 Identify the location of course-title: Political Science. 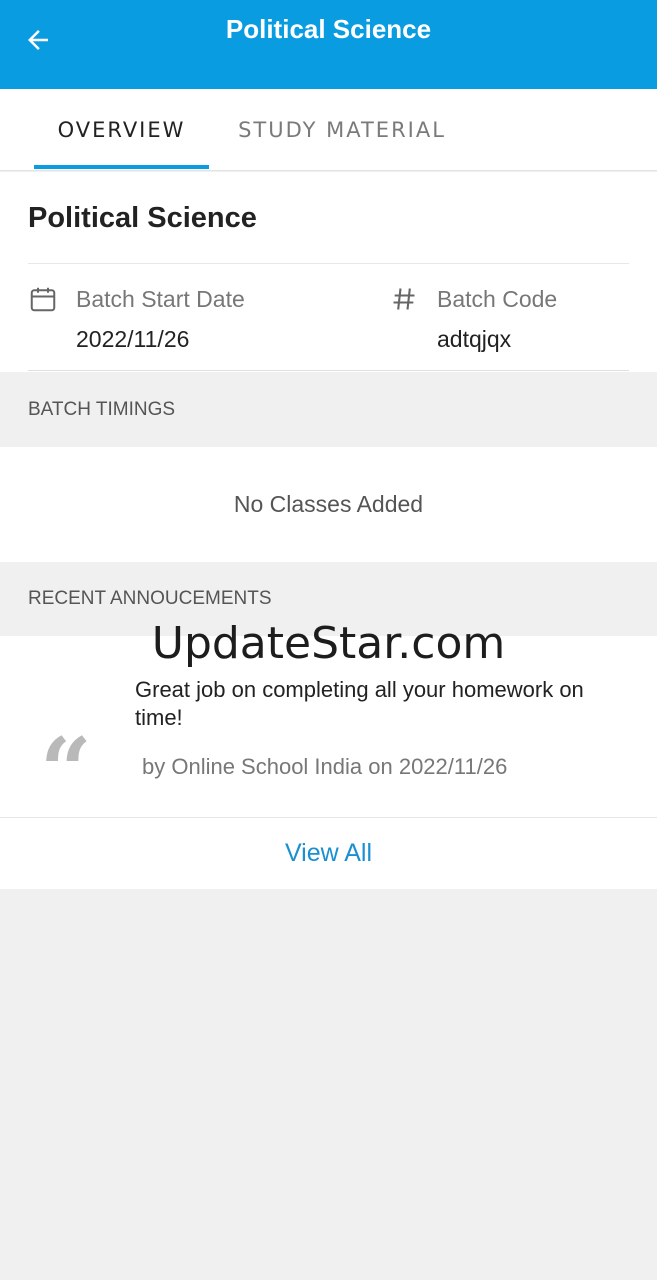
(142, 218).